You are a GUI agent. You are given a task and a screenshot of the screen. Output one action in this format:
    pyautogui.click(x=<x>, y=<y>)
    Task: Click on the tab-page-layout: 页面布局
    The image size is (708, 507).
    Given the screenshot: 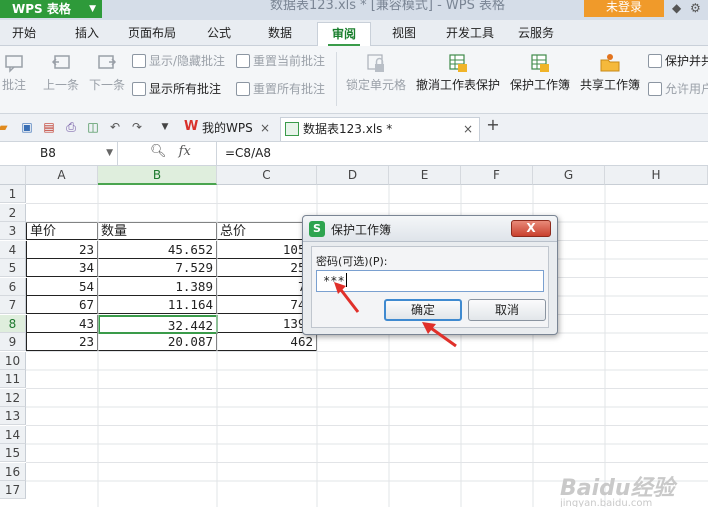 What is the action you would take?
    pyautogui.click(x=152, y=33)
    